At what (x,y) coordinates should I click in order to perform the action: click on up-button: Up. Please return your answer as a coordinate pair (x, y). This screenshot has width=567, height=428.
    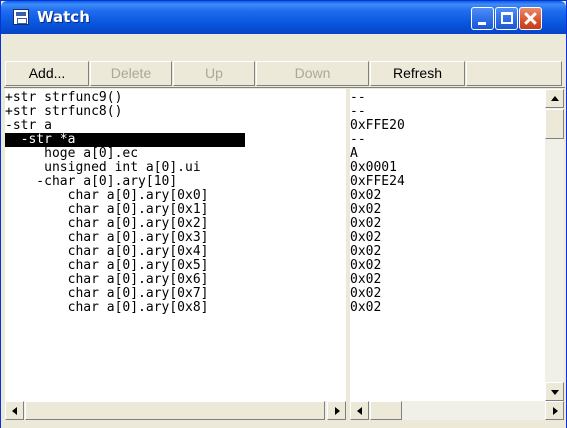
    Looking at the image, I should click on (214, 73).